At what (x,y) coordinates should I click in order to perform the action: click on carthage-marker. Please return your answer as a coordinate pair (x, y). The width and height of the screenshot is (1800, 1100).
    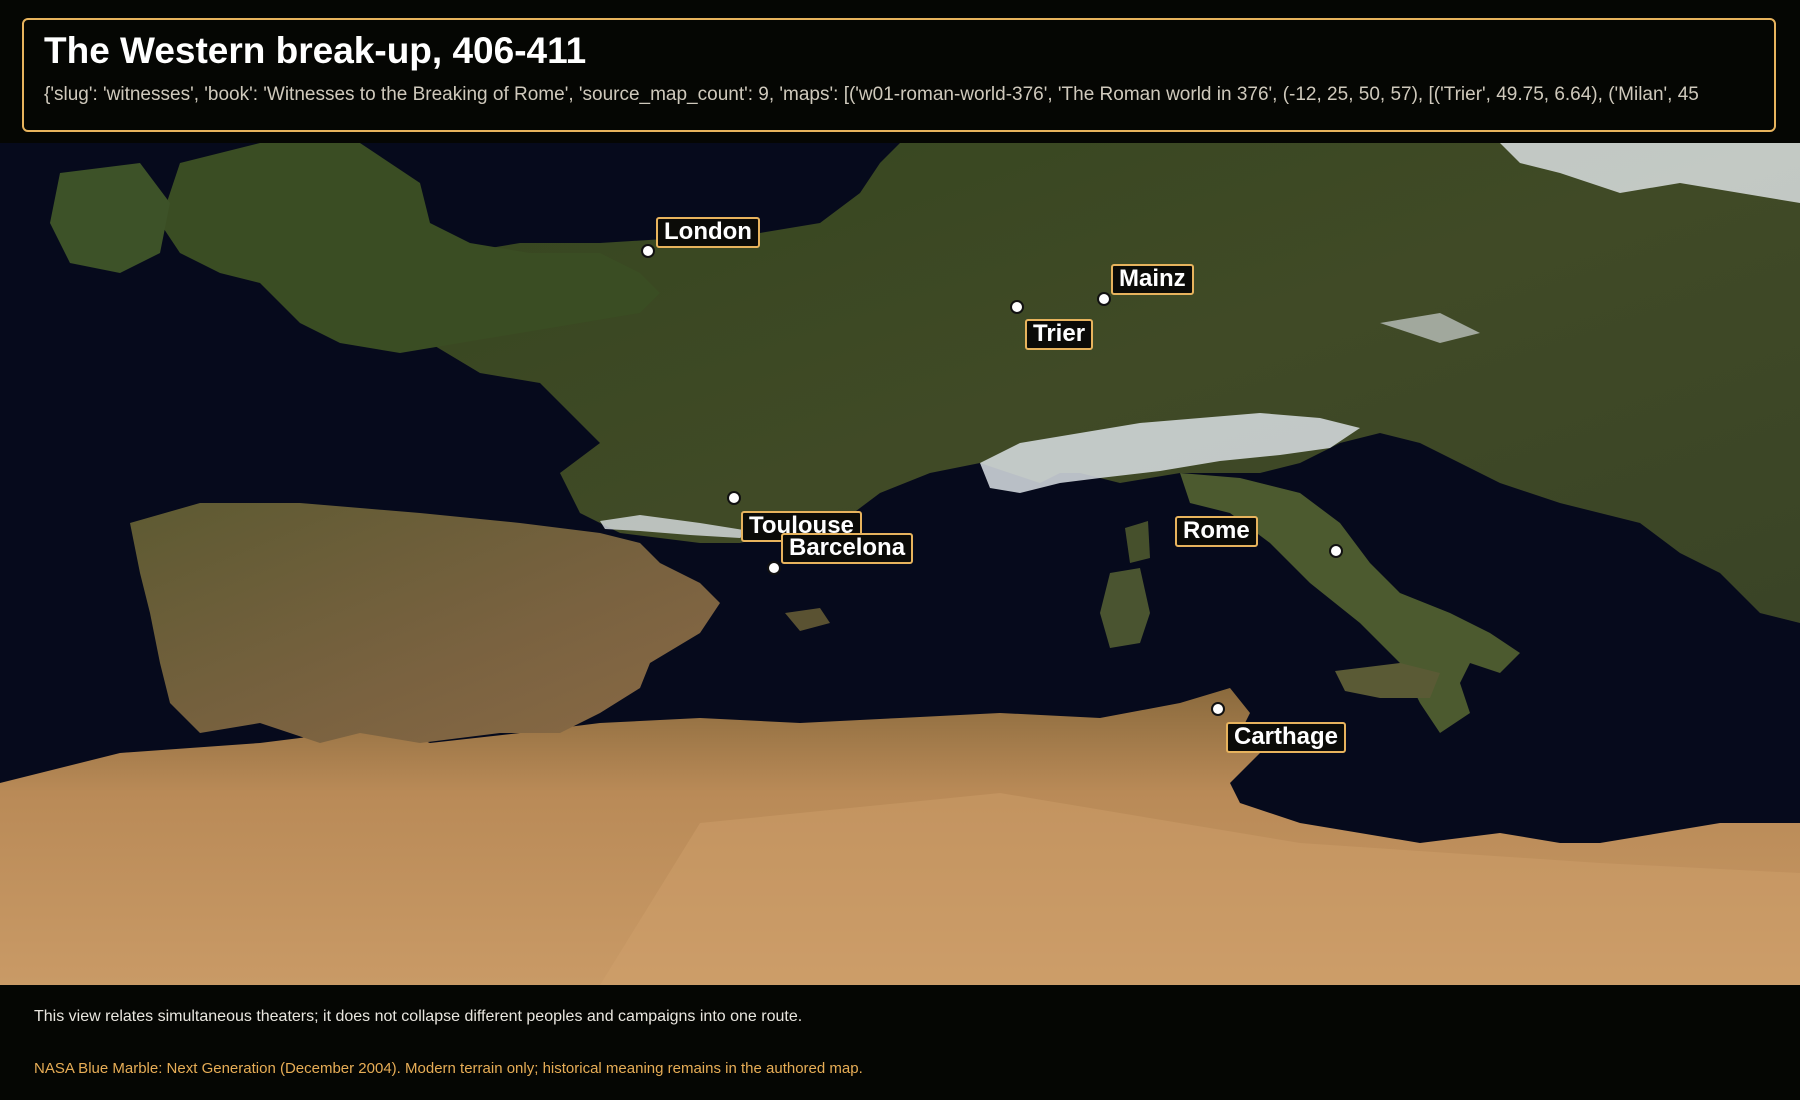
    Looking at the image, I should click on (1218, 709).